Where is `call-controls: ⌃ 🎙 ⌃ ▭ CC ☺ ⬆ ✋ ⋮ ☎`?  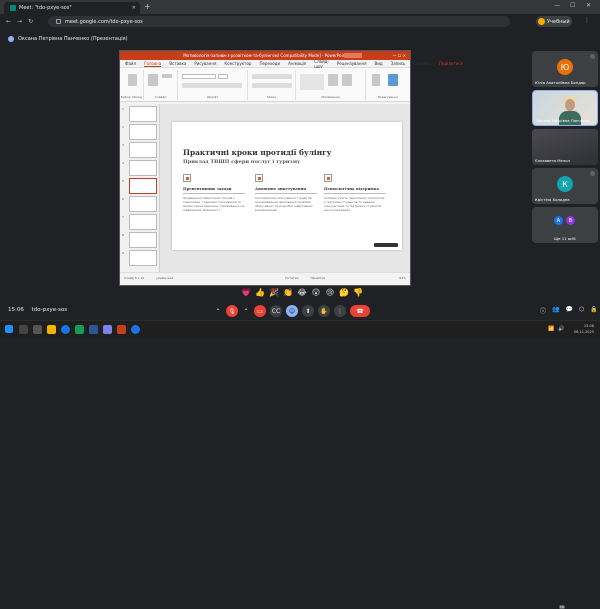
call-controls: ⌃ 🎙 ⌃ ▭ CC ☺ ⬆ ✋ ⋮ ☎ is located at coordinates (292, 311).